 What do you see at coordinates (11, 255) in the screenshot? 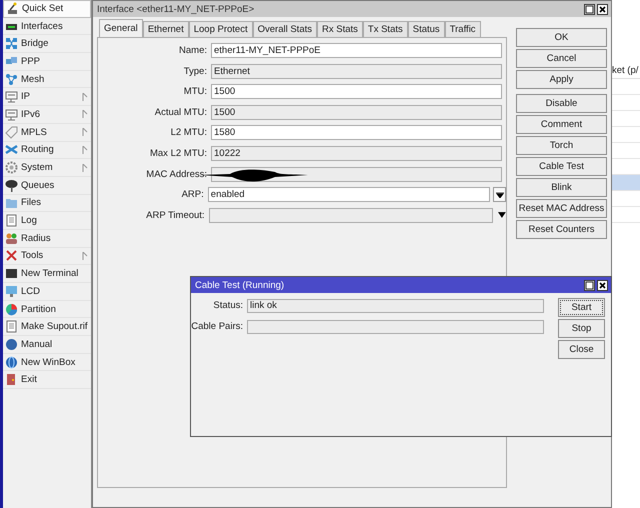
I see `tools-icon` at bounding box center [11, 255].